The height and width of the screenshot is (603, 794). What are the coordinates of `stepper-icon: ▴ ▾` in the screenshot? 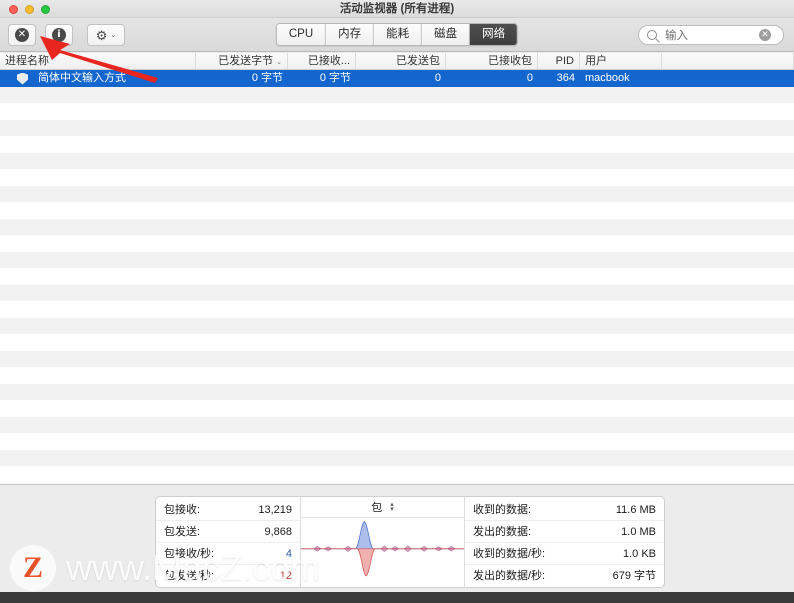 It's located at (392, 507).